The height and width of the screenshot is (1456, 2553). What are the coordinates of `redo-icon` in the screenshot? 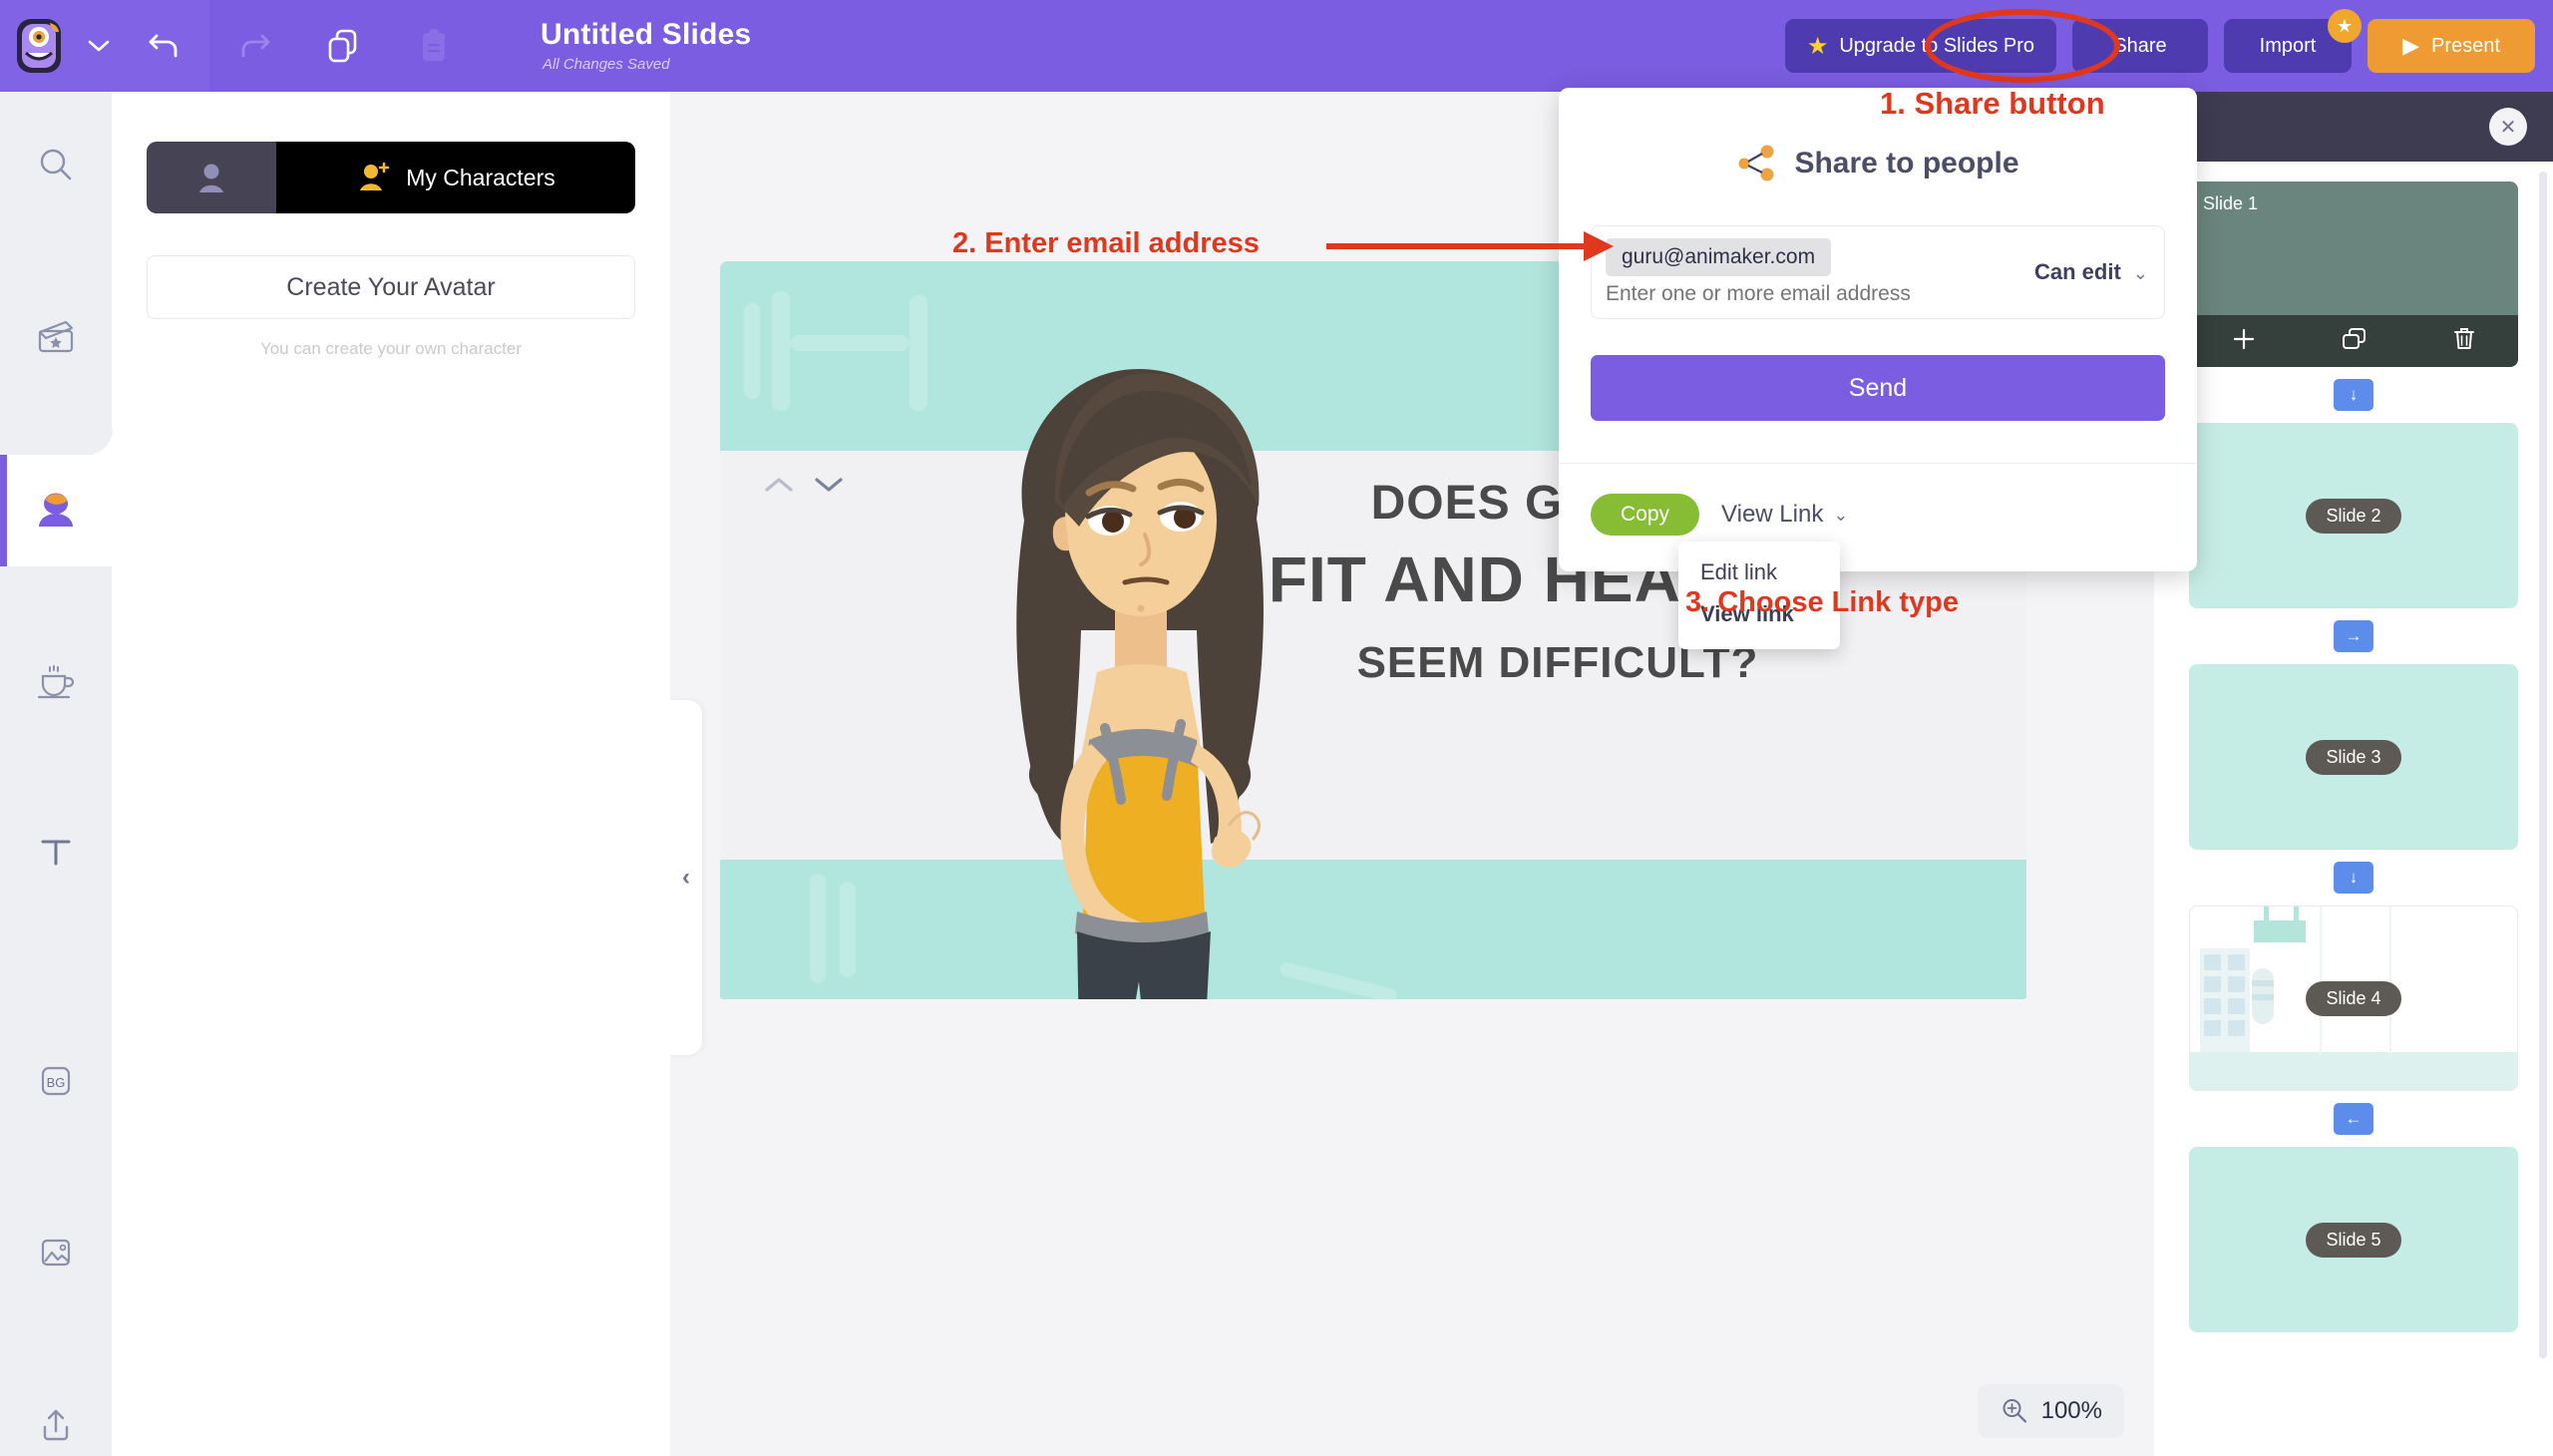 It's located at (256, 46).